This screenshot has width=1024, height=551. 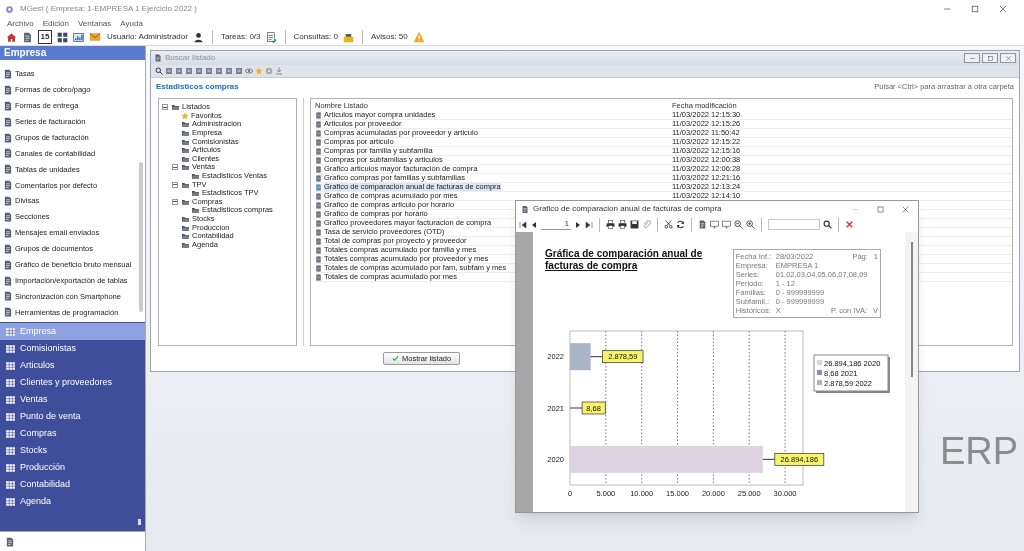 I want to click on module-tab: Stocks, so click(x=72, y=450).